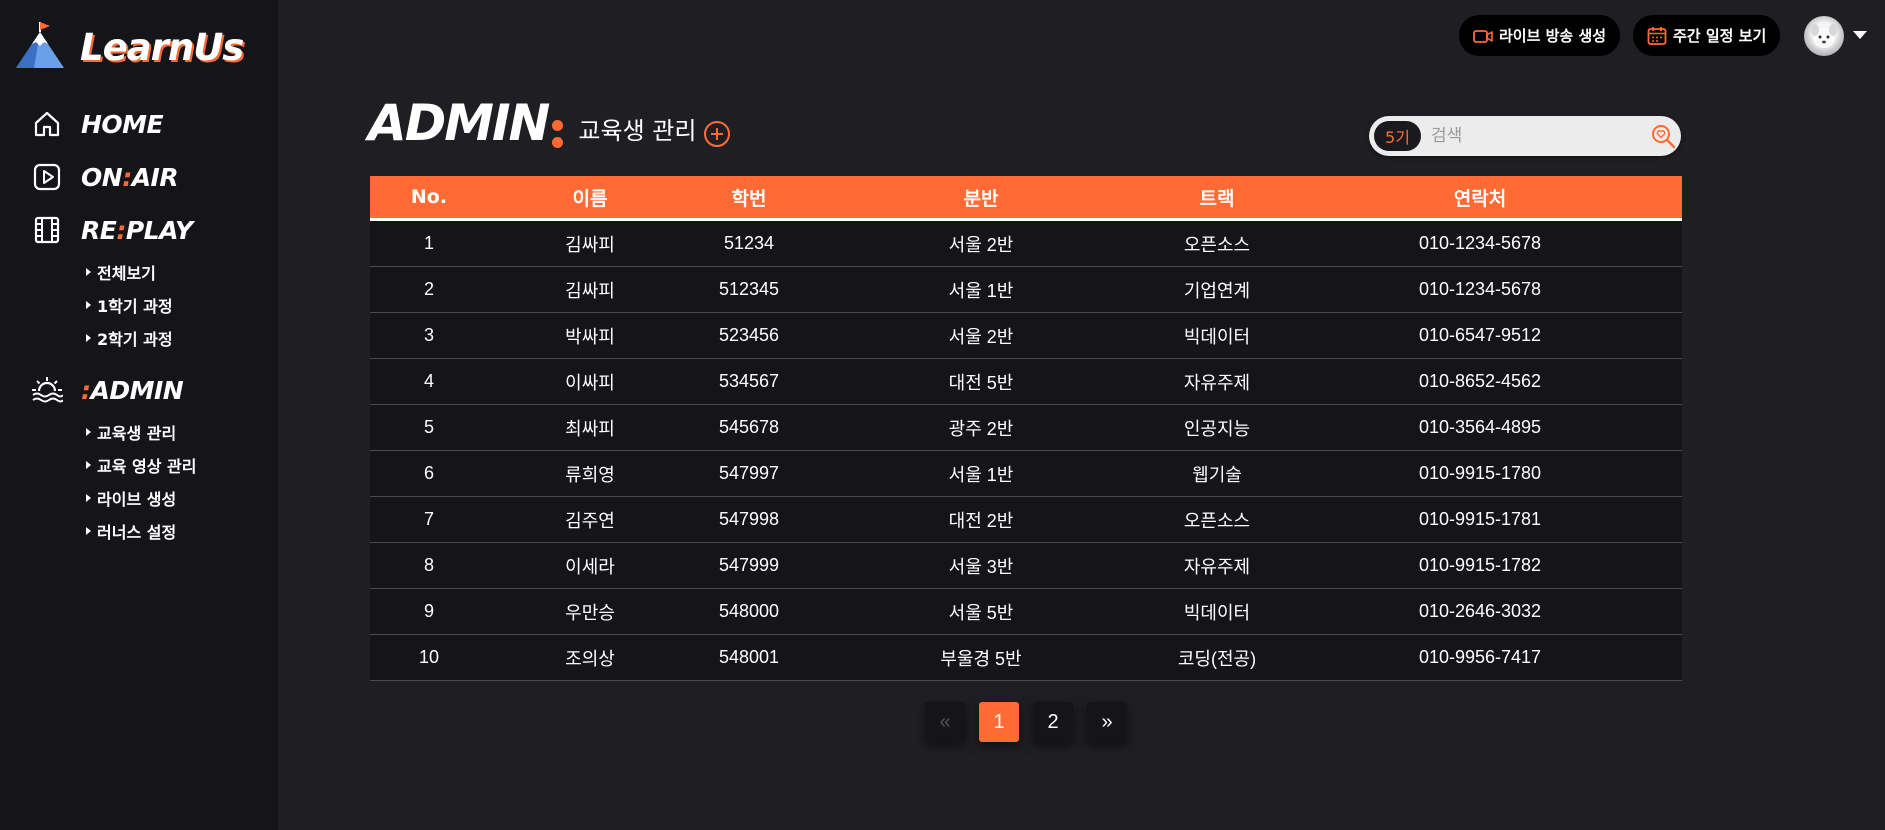  I want to click on cell-class: 서울 2반, so click(981, 336).